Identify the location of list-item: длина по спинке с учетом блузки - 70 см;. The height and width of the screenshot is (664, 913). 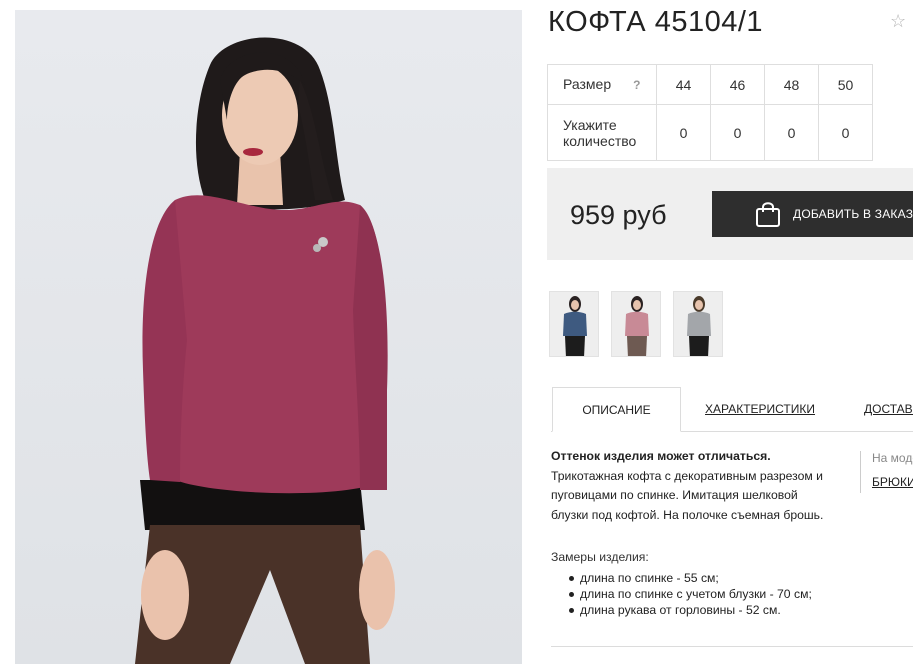
(690, 594).